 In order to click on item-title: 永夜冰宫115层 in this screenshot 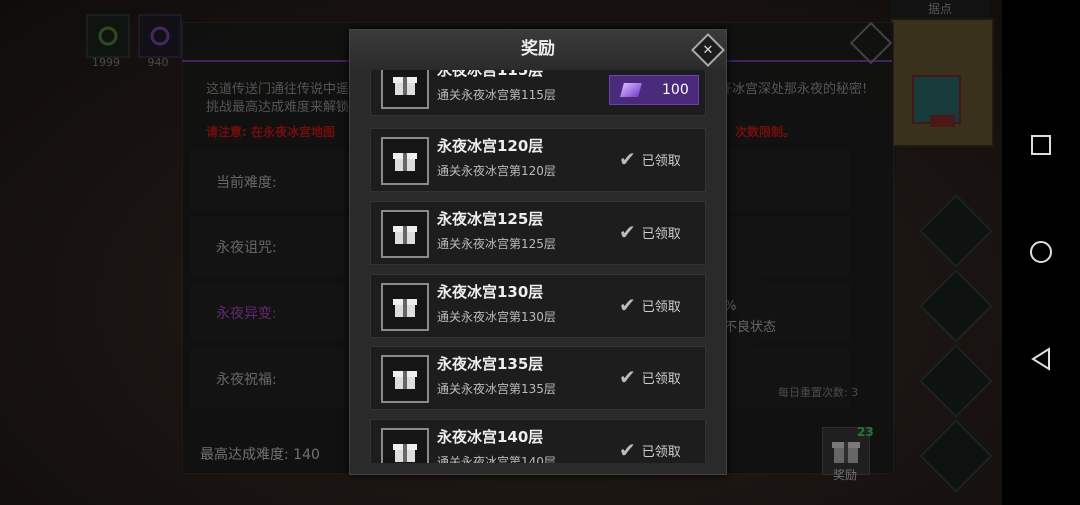, I will do `click(490, 74)`.